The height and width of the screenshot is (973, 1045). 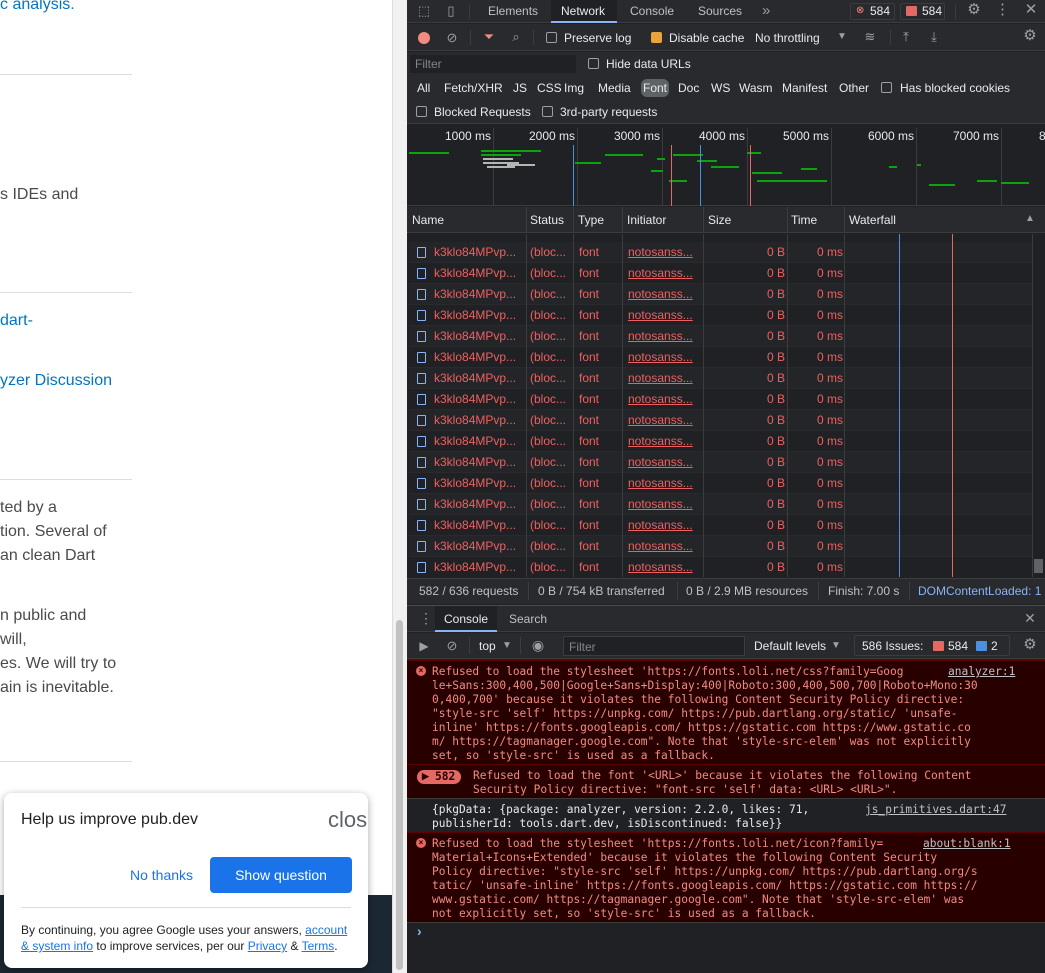 What do you see at coordinates (790, 646) in the screenshot?
I see `log-levels-select: Default levels` at bounding box center [790, 646].